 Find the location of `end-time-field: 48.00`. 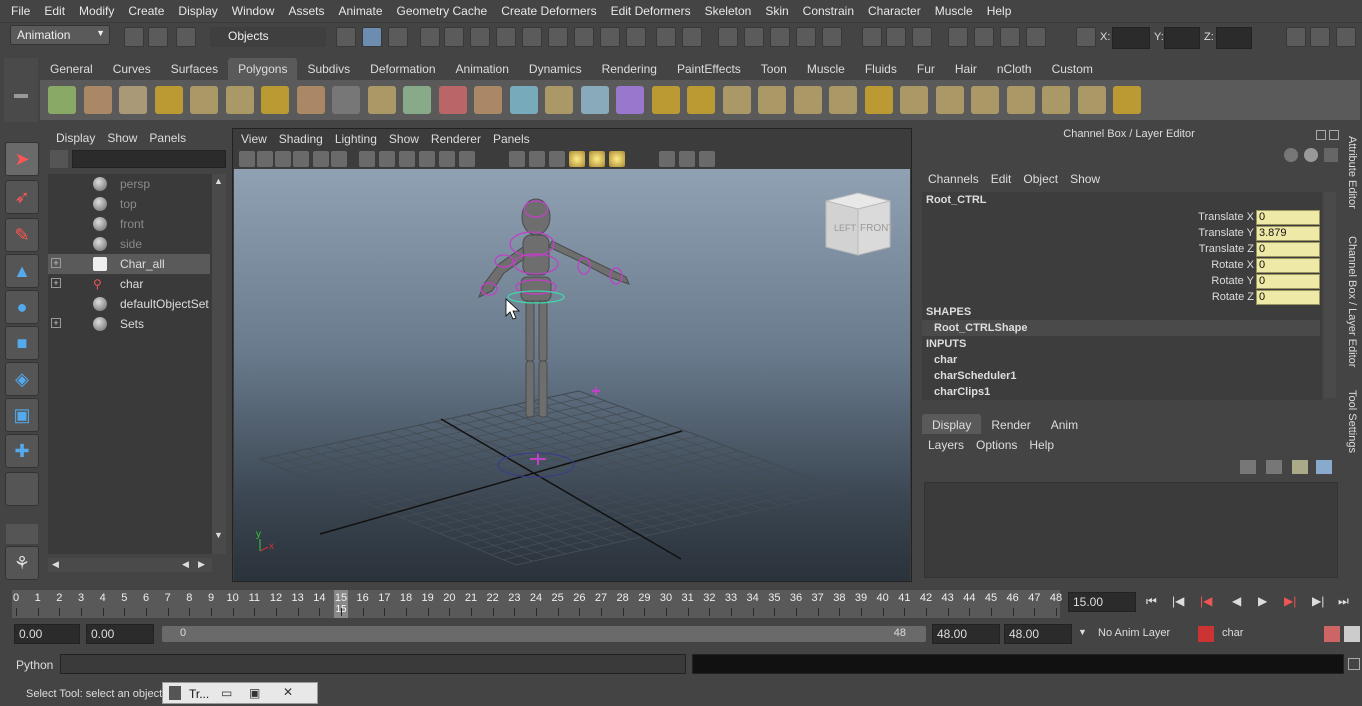

end-time-field: 48.00 is located at coordinates (1038, 634).